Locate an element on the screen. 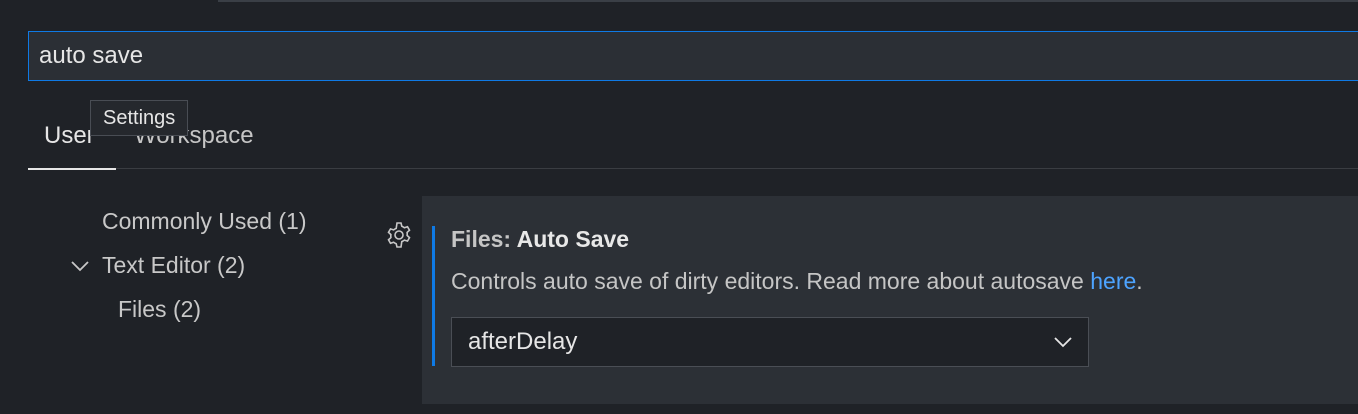 This screenshot has height=414, width=1358. gear-icon is located at coordinates (399, 235).